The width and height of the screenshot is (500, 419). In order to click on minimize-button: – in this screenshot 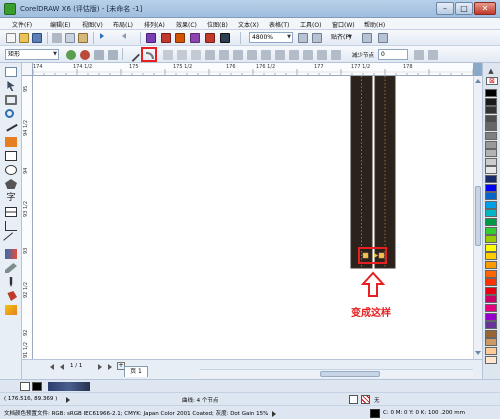, I will do `click(445, 8)`.